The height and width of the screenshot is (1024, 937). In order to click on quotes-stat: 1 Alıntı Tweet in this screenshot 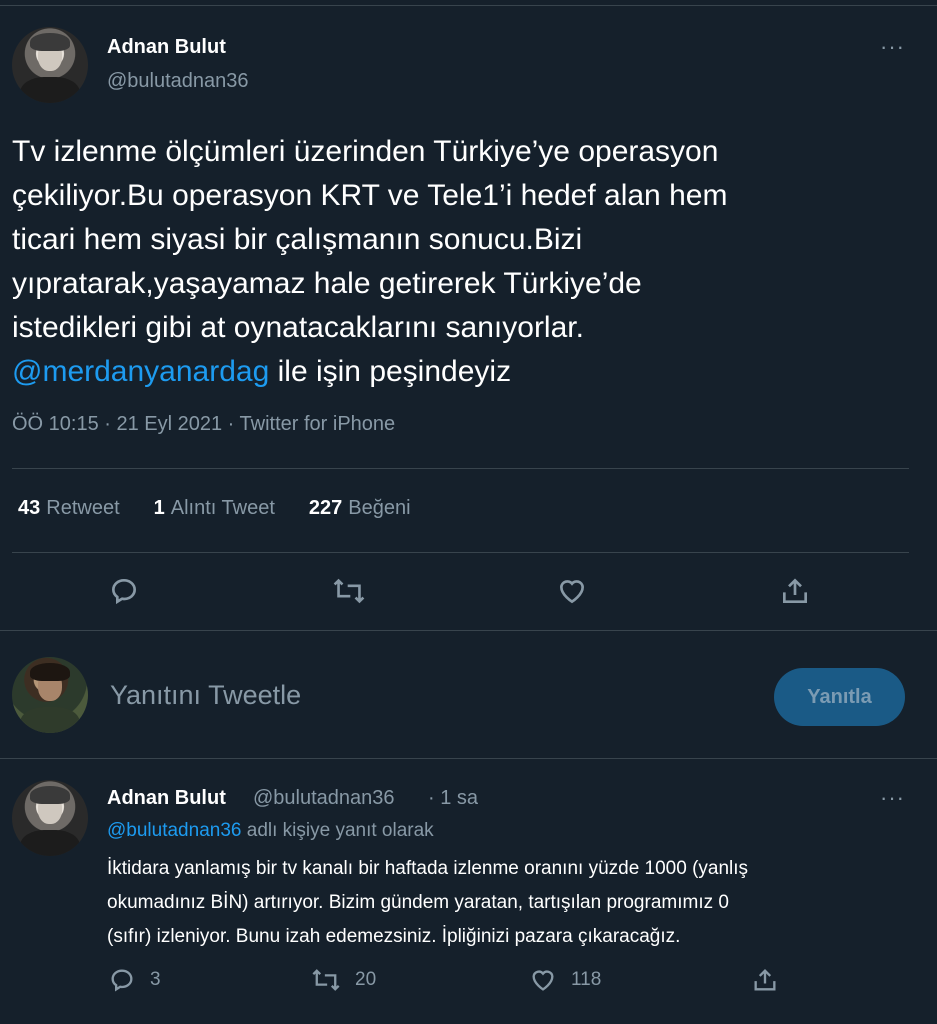, I will do `click(214, 508)`.